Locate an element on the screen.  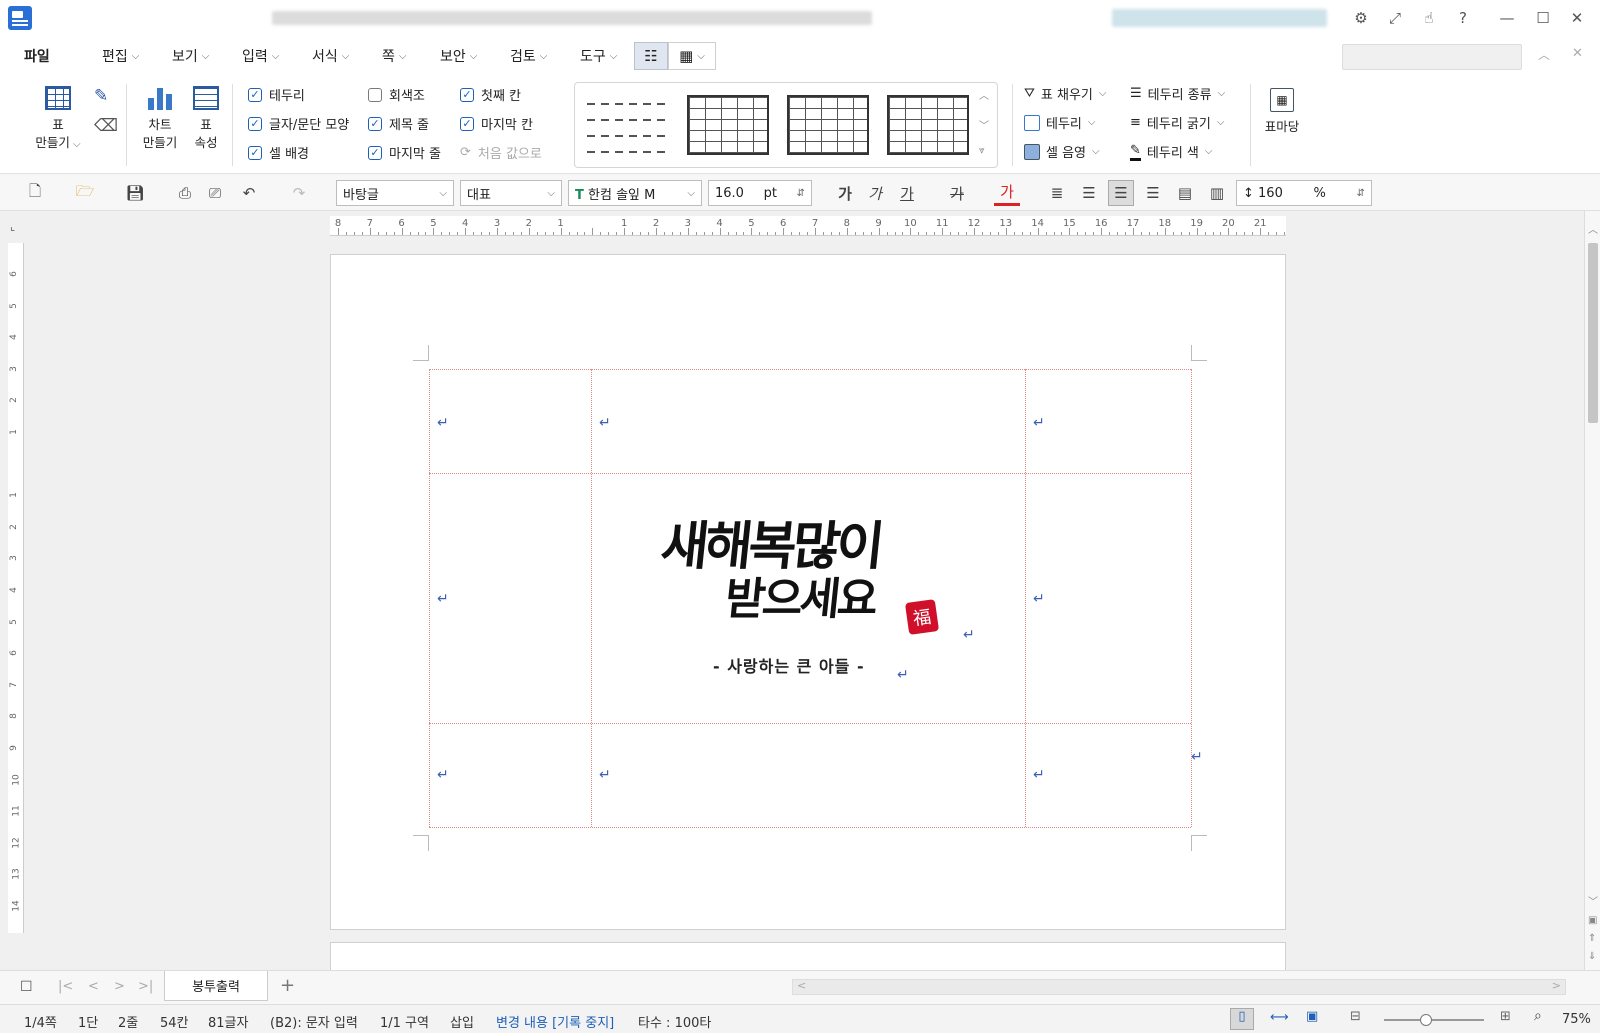
close-icon: ✕ is located at coordinates (1577, 18).